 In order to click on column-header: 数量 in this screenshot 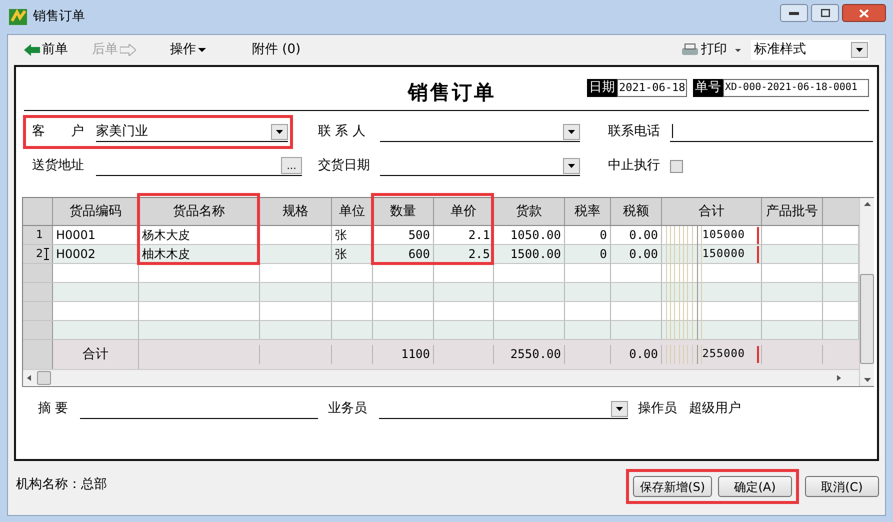, I will do `click(403, 211)`.